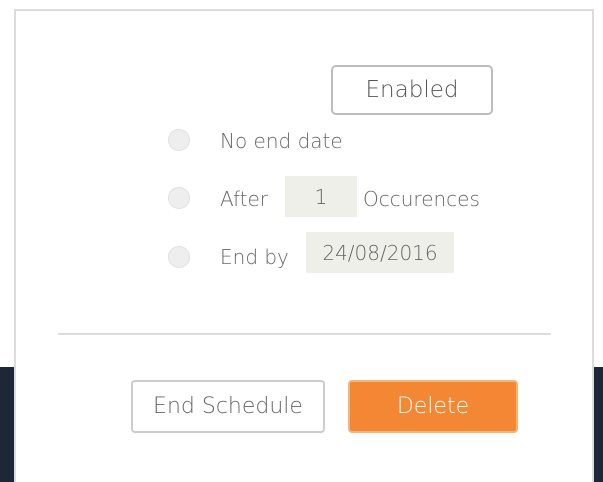 This screenshot has width=603, height=482. What do you see at coordinates (228, 406) in the screenshot?
I see `end-schedule-button: End Schedule` at bounding box center [228, 406].